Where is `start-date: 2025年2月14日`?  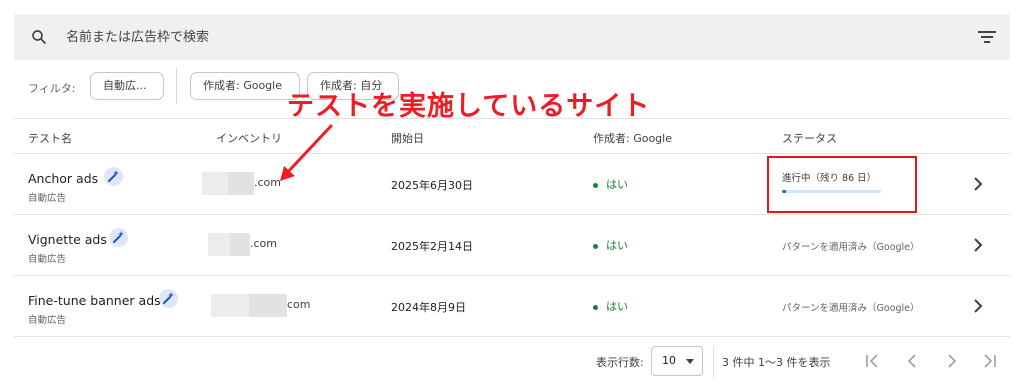
start-date: 2025年2月14日 is located at coordinates (432, 246).